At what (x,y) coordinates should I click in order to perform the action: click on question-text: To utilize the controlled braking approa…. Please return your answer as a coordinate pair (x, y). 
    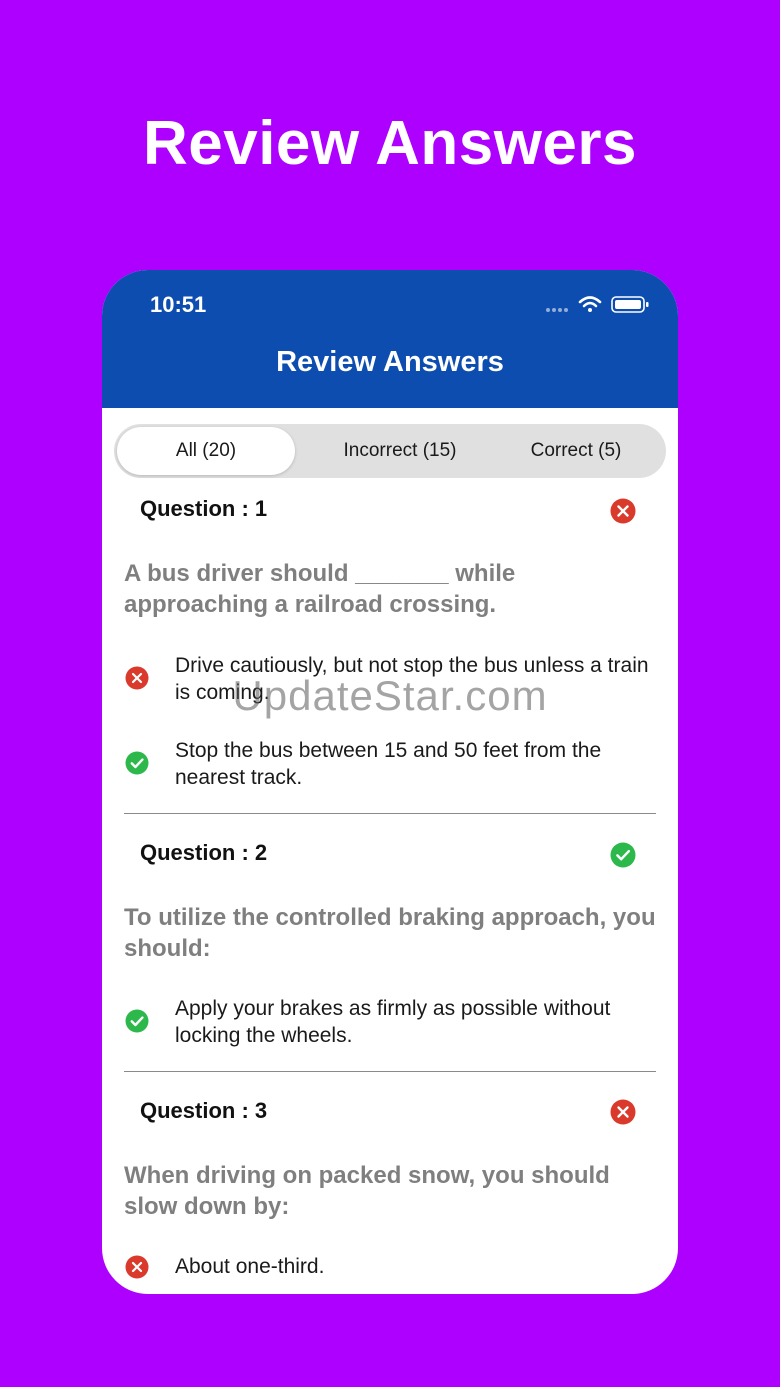
    Looking at the image, I should click on (390, 933).